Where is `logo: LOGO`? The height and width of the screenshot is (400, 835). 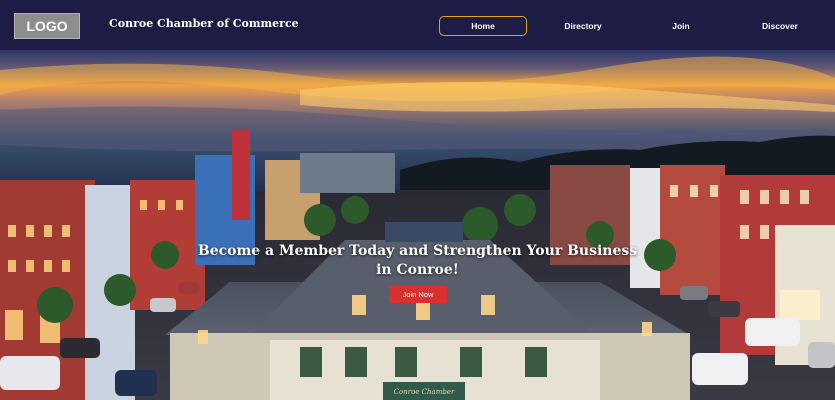 logo: LOGO is located at coordinates (47, 26).